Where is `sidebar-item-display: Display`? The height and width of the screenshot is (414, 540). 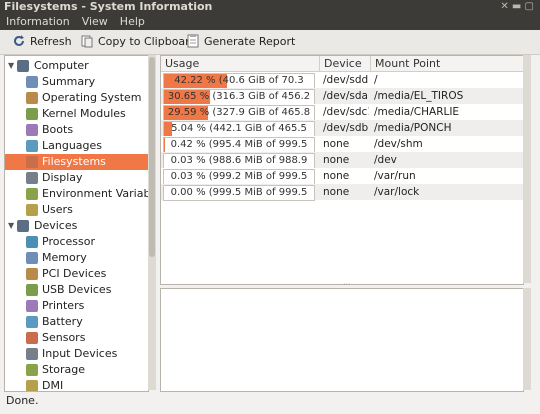
sidebar-item-display: Display is located at coordinates (76, 178).